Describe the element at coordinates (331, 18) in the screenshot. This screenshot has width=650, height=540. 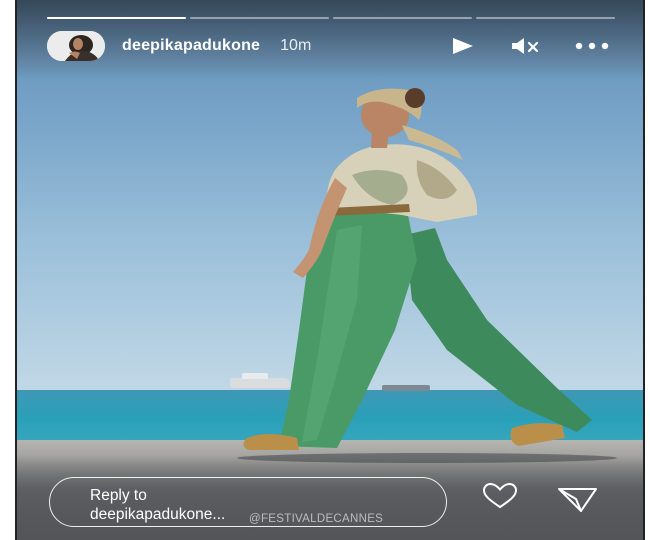
I see `story-progress-bar` at that location.